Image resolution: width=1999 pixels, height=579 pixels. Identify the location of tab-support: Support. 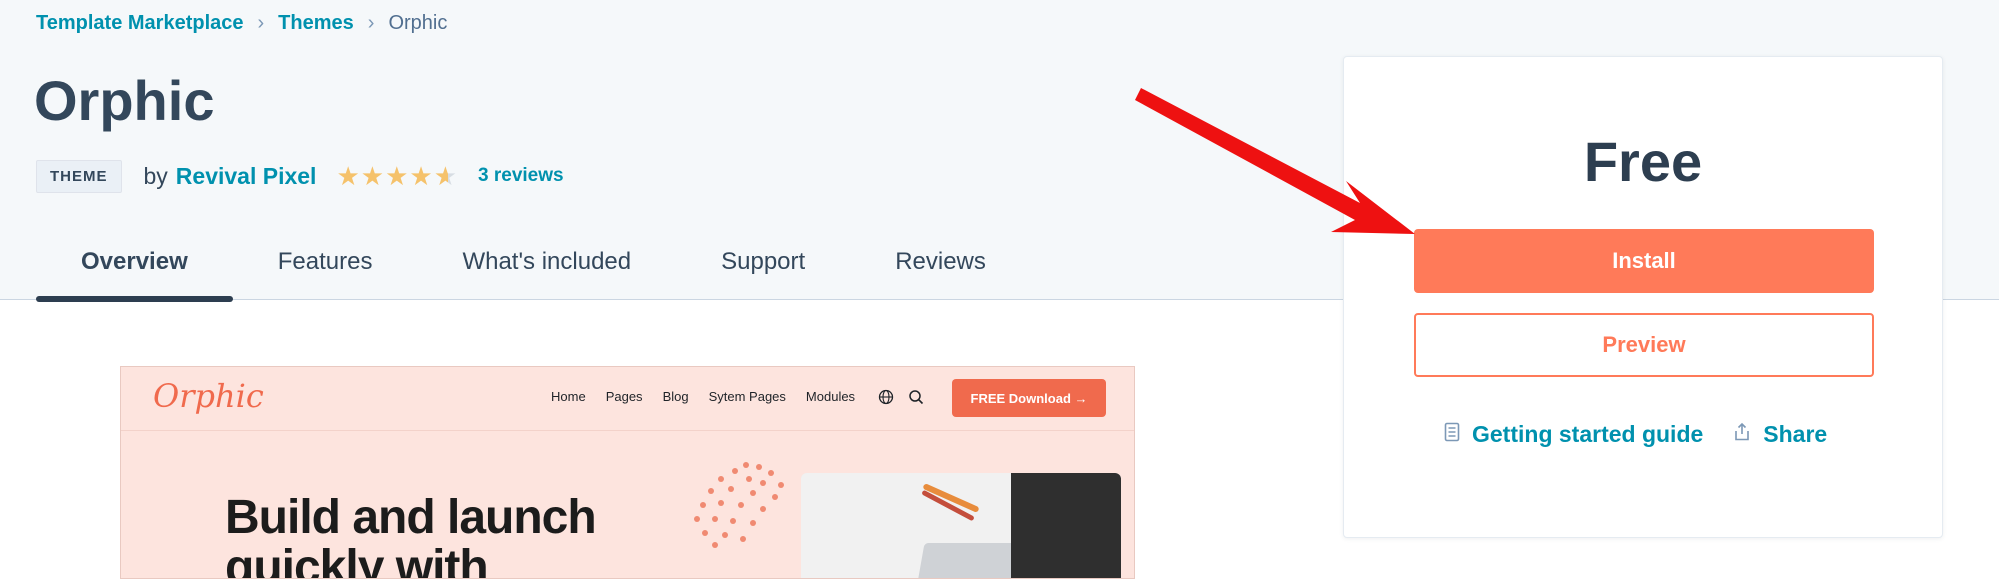
(763, 270).